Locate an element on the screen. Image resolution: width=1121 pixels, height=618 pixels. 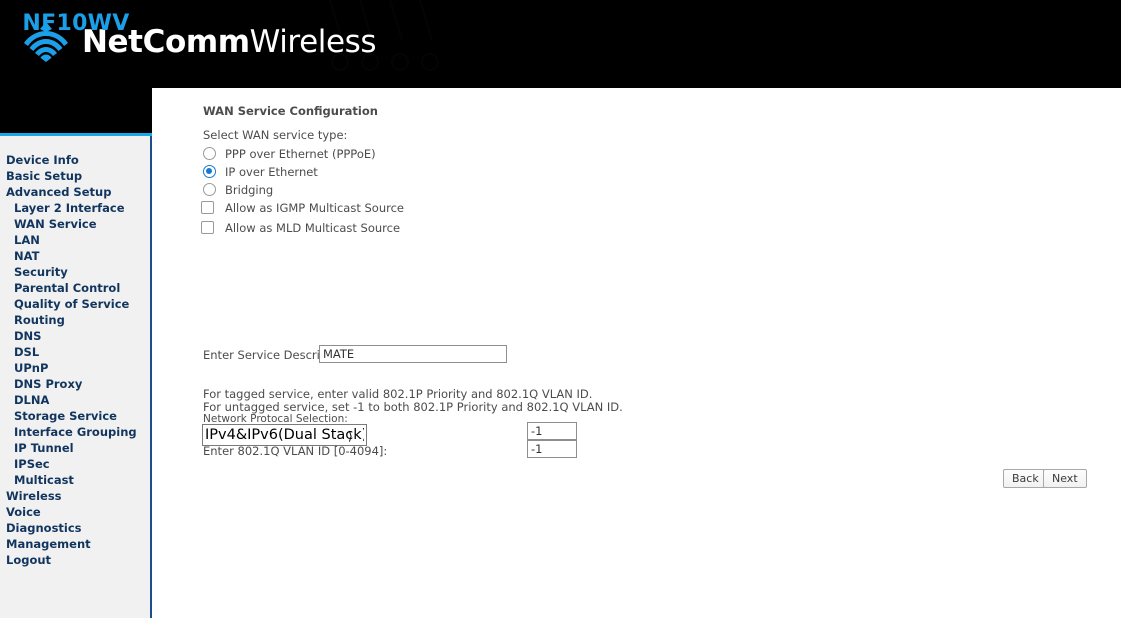
service-type-option-label: PPP over Ethernet (PPPoE) is located at coordinates (300, 153).